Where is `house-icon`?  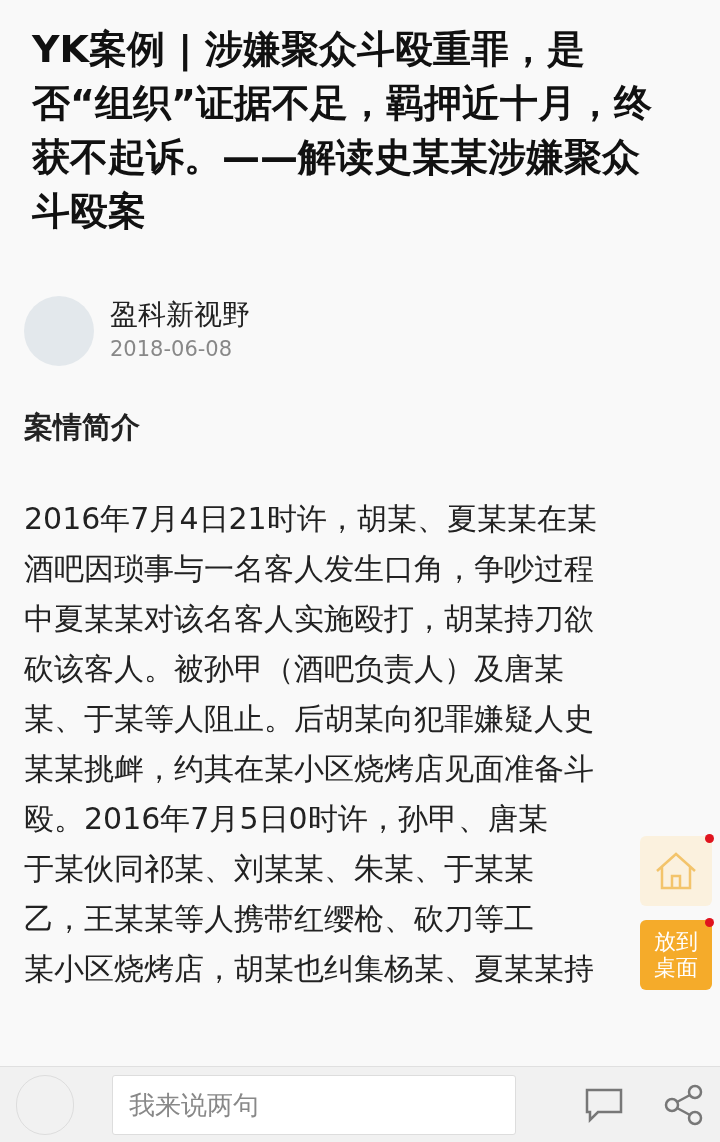 house-icon is located at coordinates (676, 871).